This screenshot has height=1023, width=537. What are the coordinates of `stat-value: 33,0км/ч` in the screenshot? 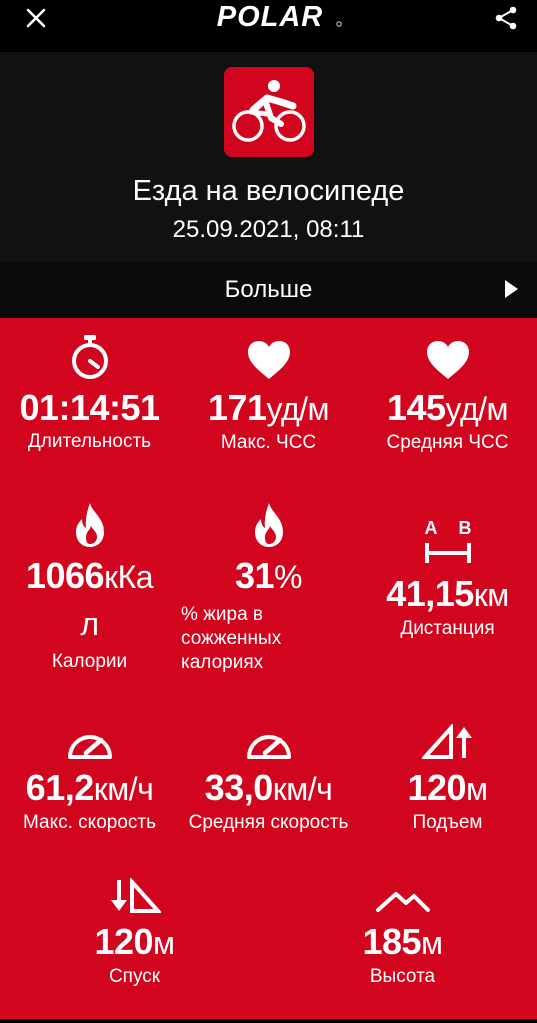 It's located at (268, 788).